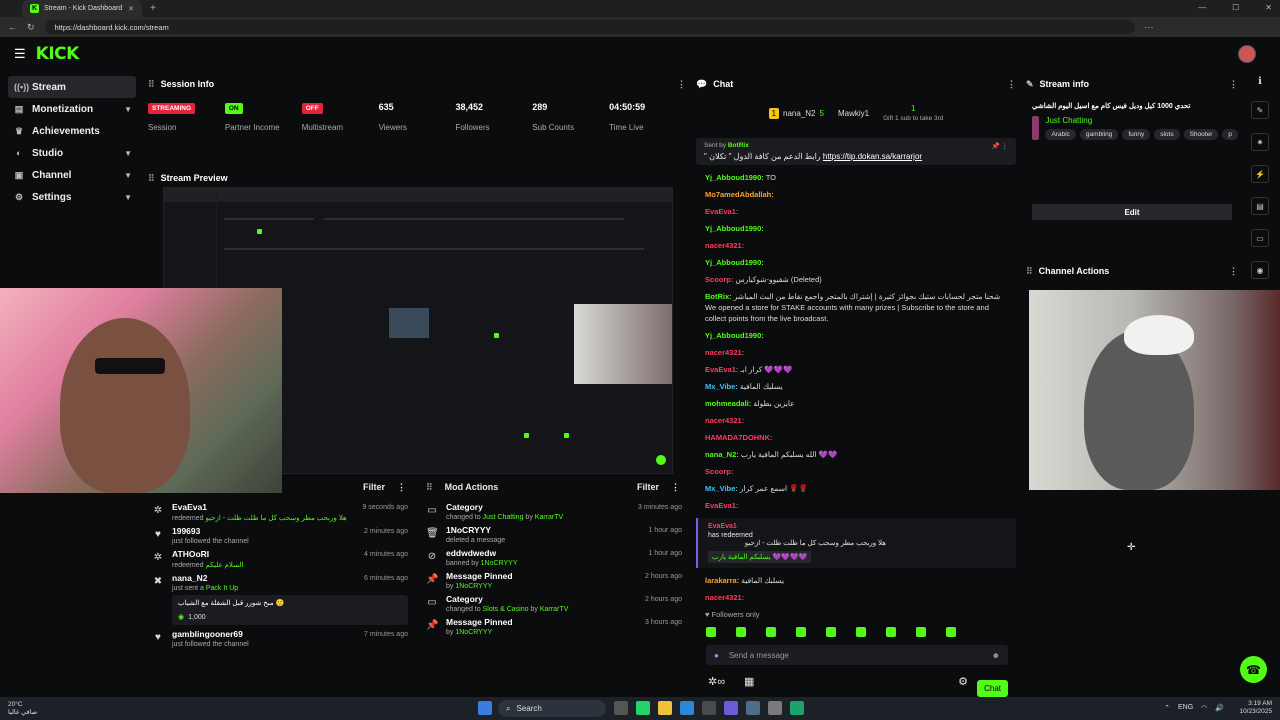 Image resolution: width=1280 pixels, height=720 pixels. What do you see at coordinates (131, 9) in the screenshot?
I see `close-tab-icon: ✕` at bounding box center [131, 9].